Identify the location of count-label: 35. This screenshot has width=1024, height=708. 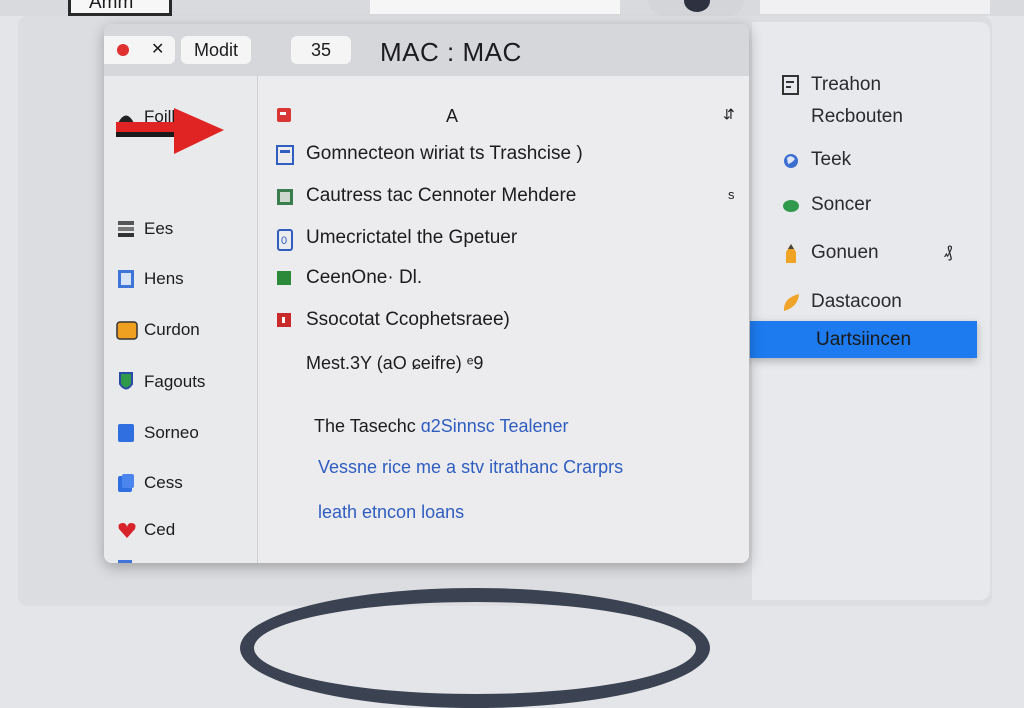
(321, 49).